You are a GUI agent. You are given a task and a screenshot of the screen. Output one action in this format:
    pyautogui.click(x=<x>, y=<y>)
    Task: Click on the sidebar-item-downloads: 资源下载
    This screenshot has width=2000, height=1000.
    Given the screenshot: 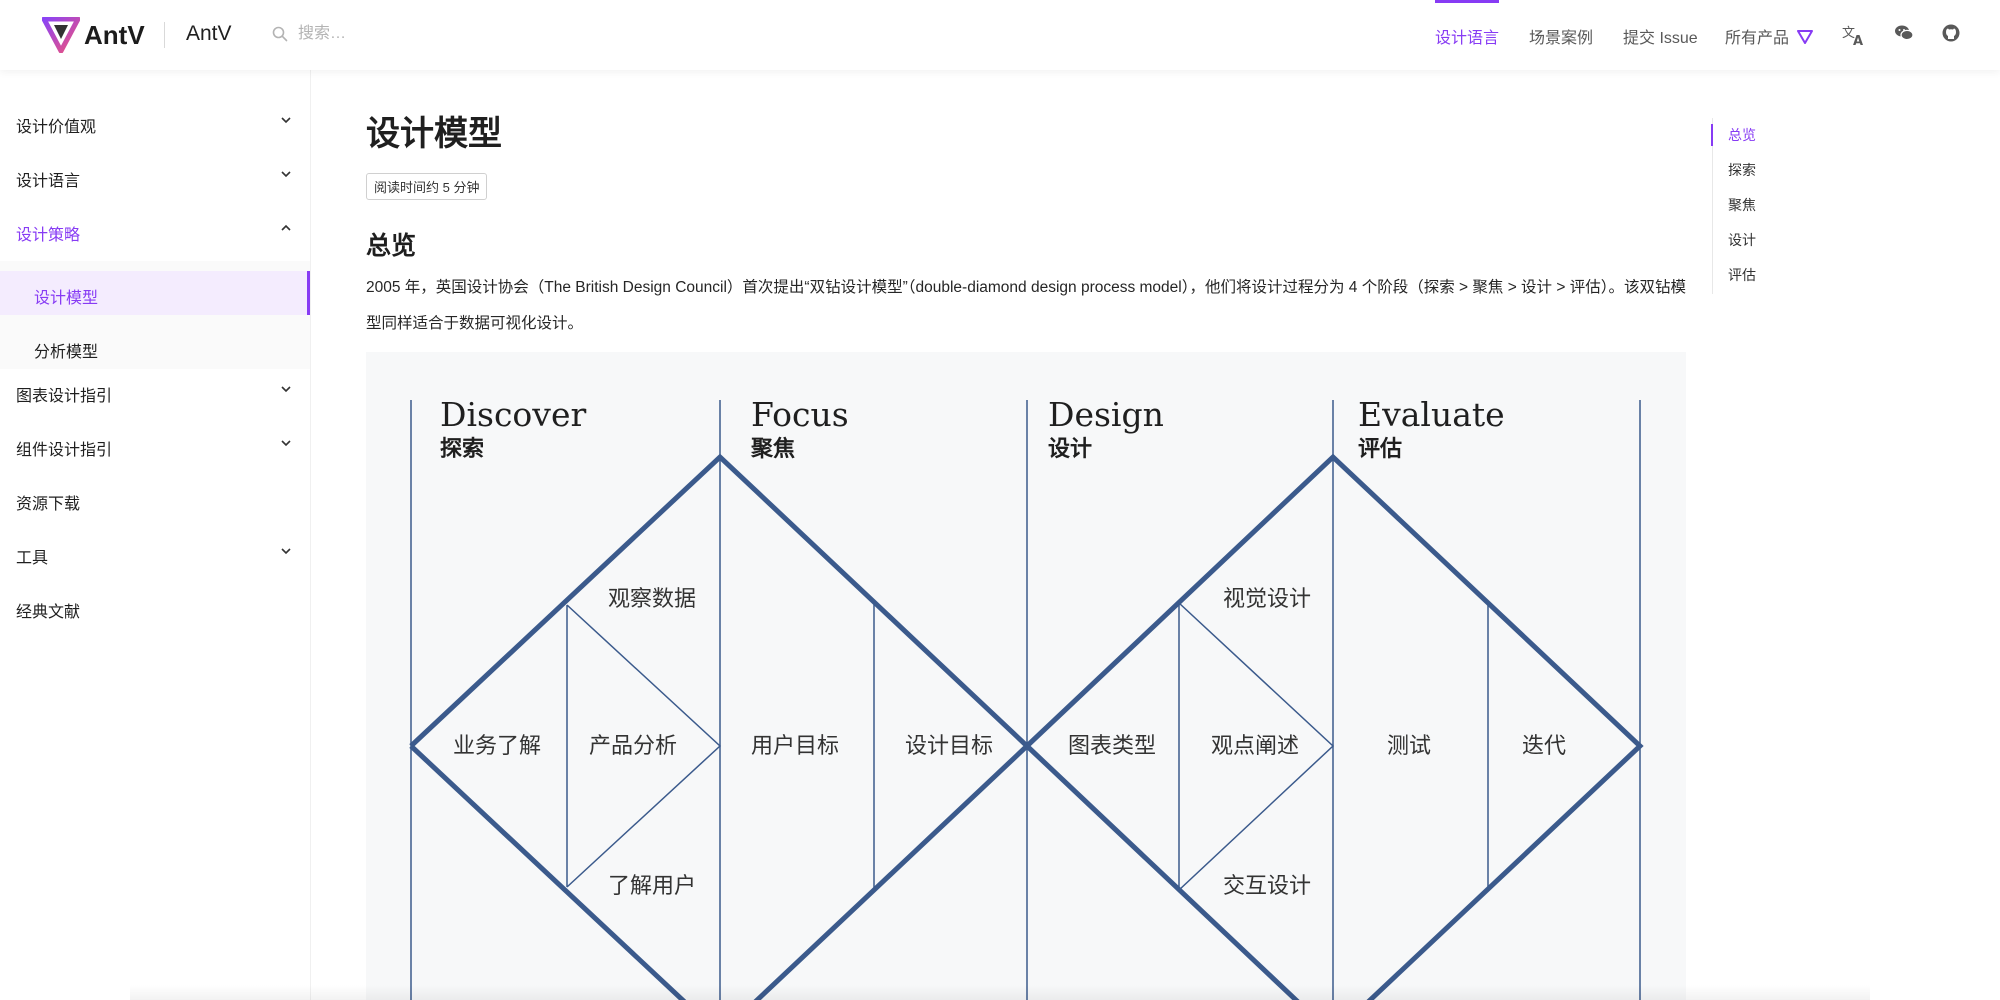 What is the action you would take?
    pyautogui.click(x=155, y=500)
    